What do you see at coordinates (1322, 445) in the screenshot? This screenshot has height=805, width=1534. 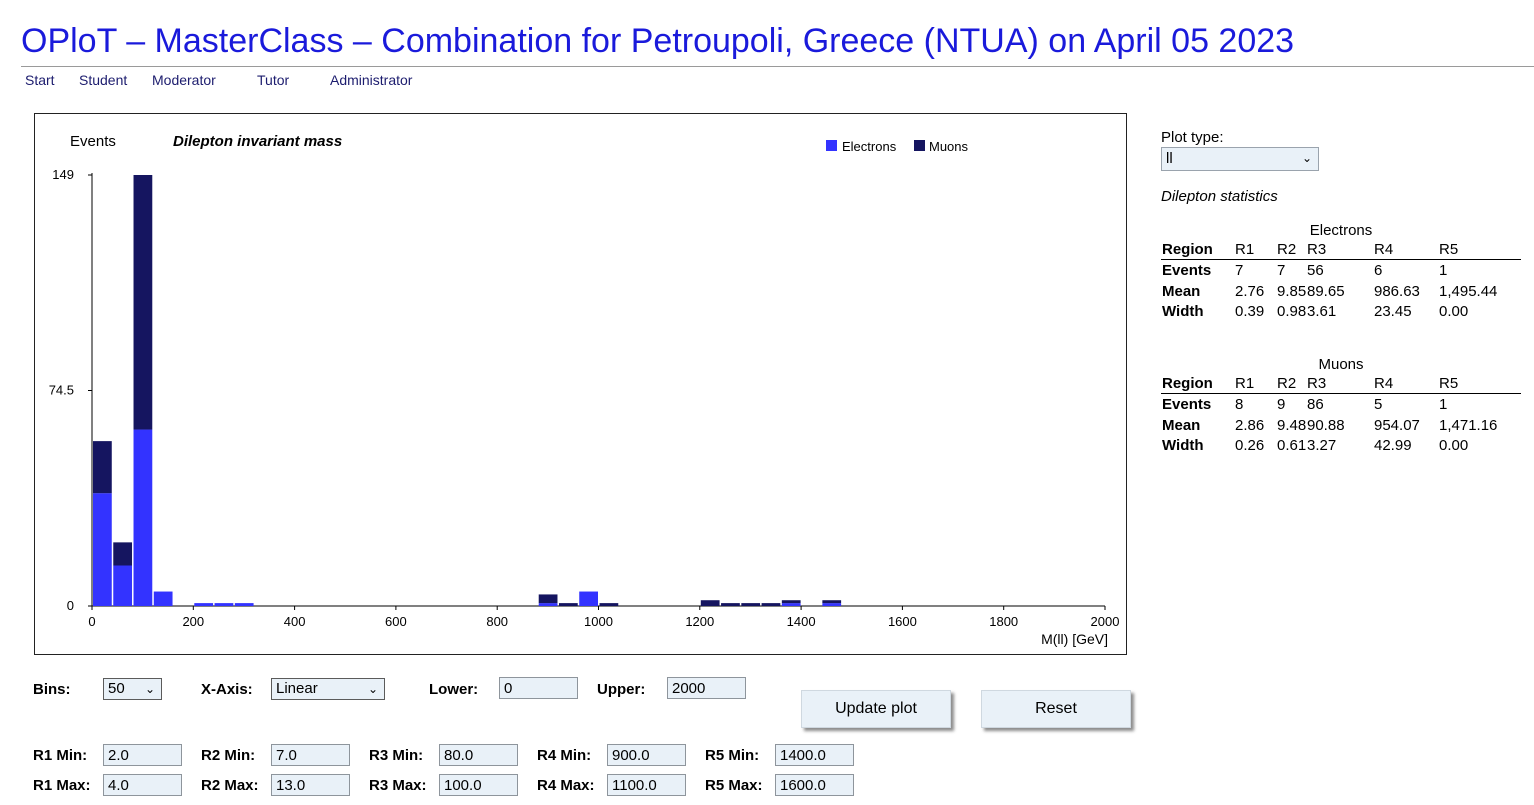 I see `stats-cell-r3: 3.27` at bounding box center [1322, 445].